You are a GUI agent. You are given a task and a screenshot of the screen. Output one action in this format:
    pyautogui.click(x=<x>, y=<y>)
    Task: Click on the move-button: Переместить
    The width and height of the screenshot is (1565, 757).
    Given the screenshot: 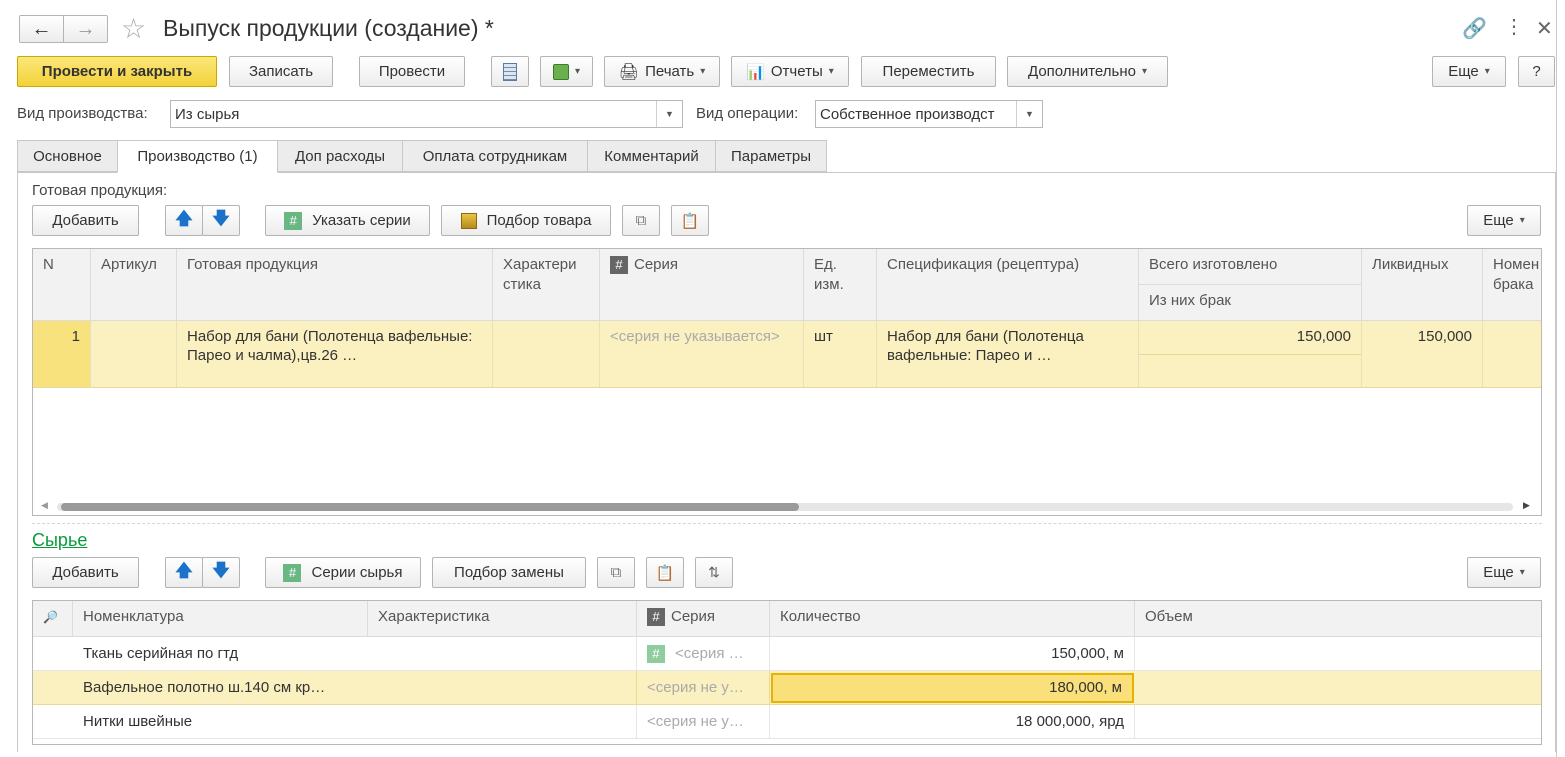 What is the action you would take?
    pyautogui.click(x=928, y=71)
    